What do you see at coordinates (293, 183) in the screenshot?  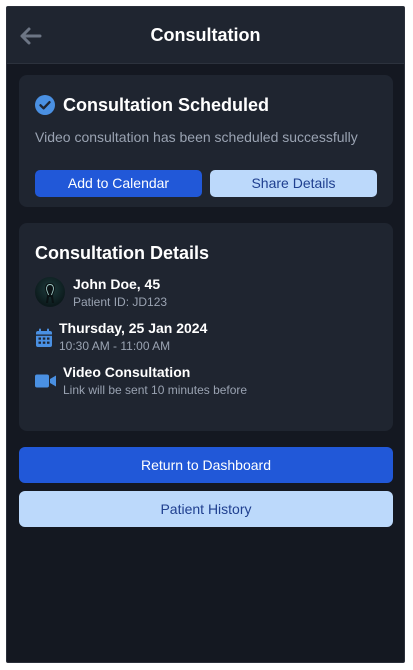 I see `share-details-button: Share Details` at bounding box center [293, 183].